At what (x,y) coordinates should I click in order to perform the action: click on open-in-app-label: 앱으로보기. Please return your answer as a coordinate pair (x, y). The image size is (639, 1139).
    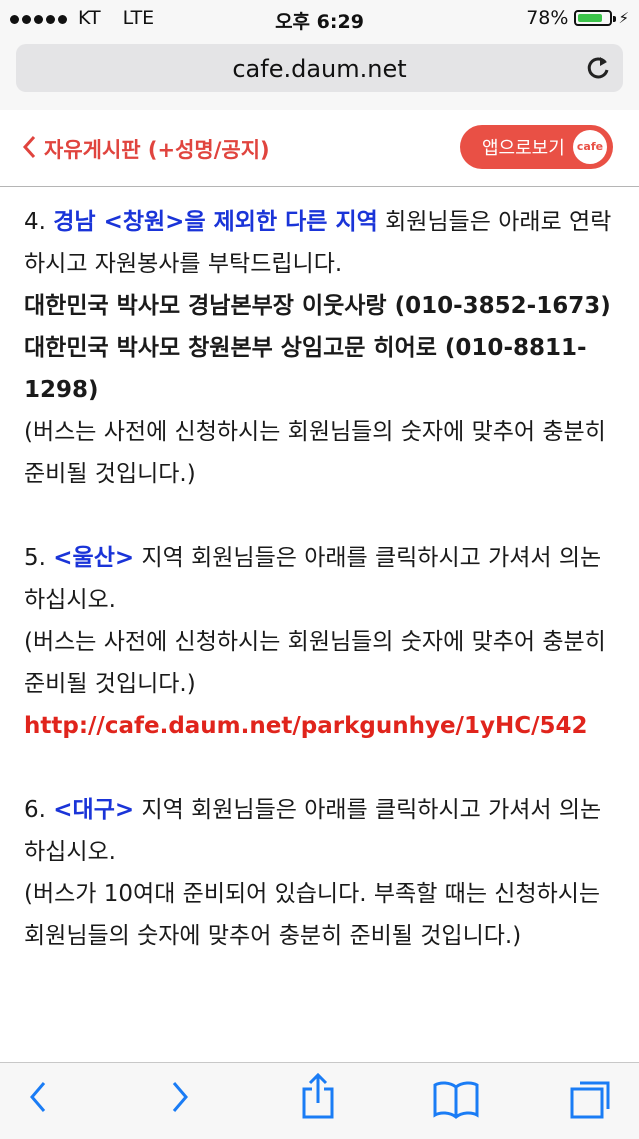
    Looking at the image, I should click on (523, 148).